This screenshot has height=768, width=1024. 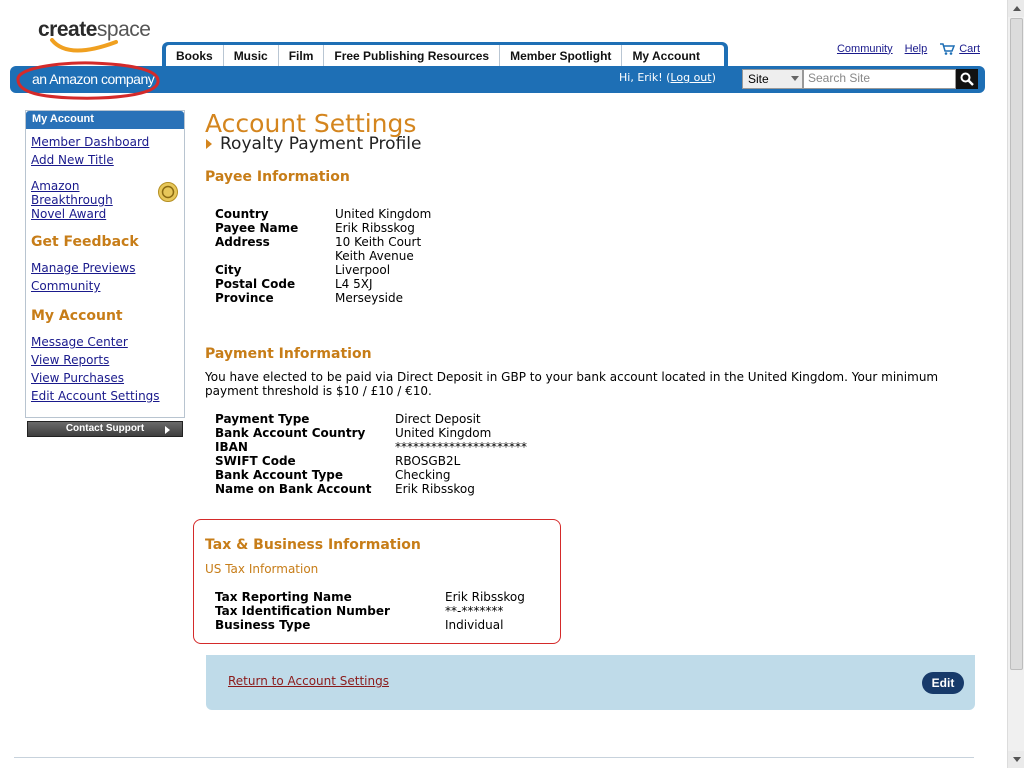 What do you see at coordinates (107, 378) in the screenshot?
I see `sidebar-item-view-purchases: View Purchases` at bounding box center [107, 378].